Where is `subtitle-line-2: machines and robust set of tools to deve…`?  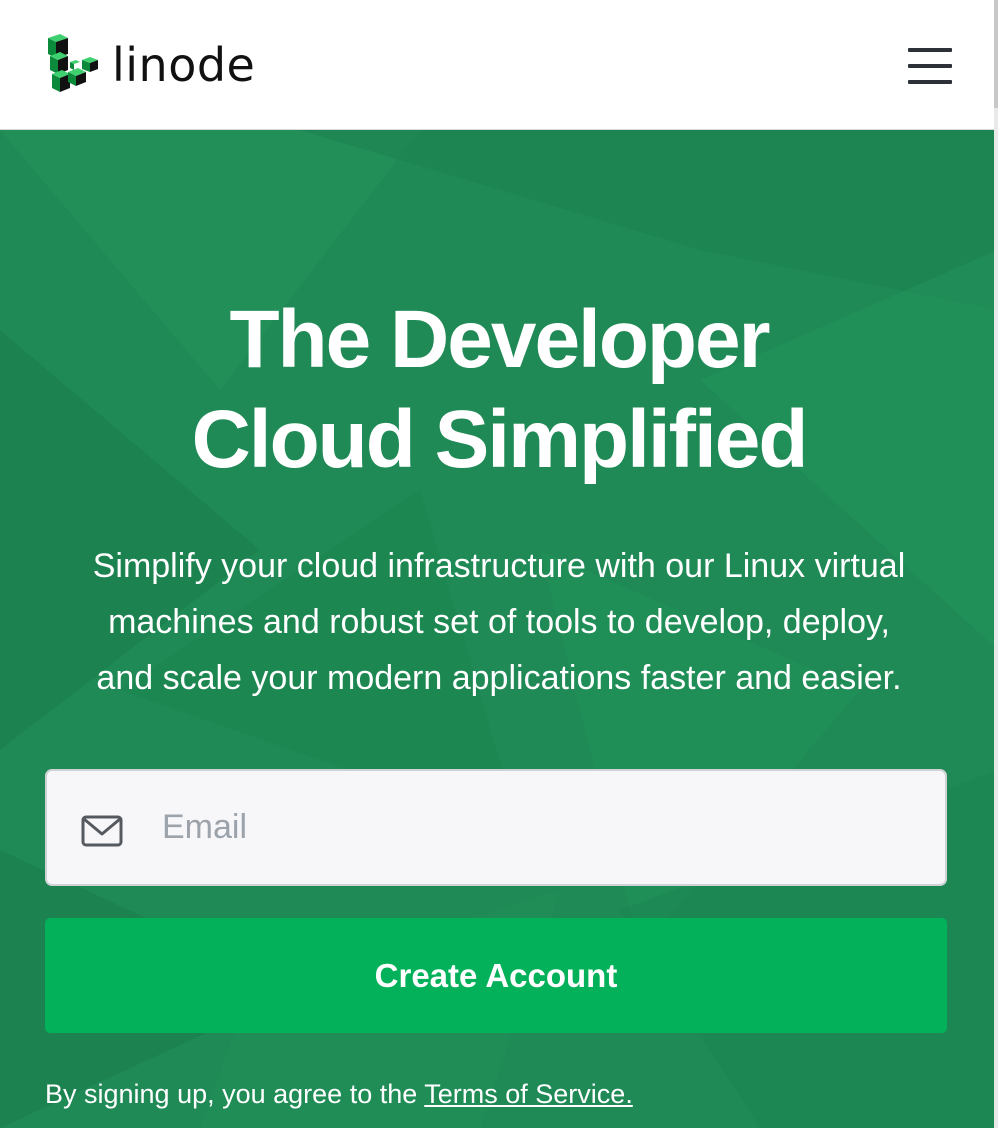 subtitle-line-2: machines and robust set of tools to deve… is located at coordinates (499, 622).